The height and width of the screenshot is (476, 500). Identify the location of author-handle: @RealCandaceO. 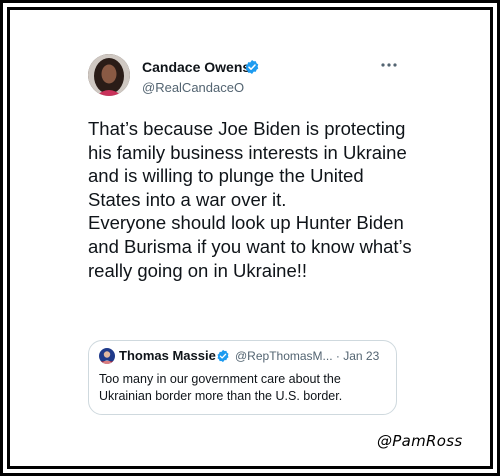
(193, 87).